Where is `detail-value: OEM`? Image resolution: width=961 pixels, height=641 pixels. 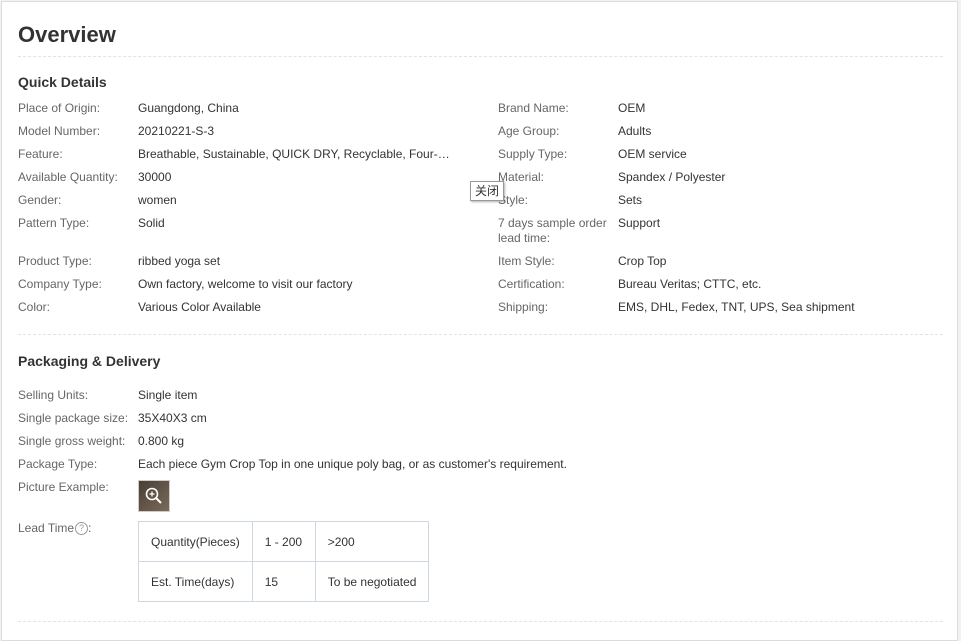 detail-value: OEM is located at coordinates (632, 108).